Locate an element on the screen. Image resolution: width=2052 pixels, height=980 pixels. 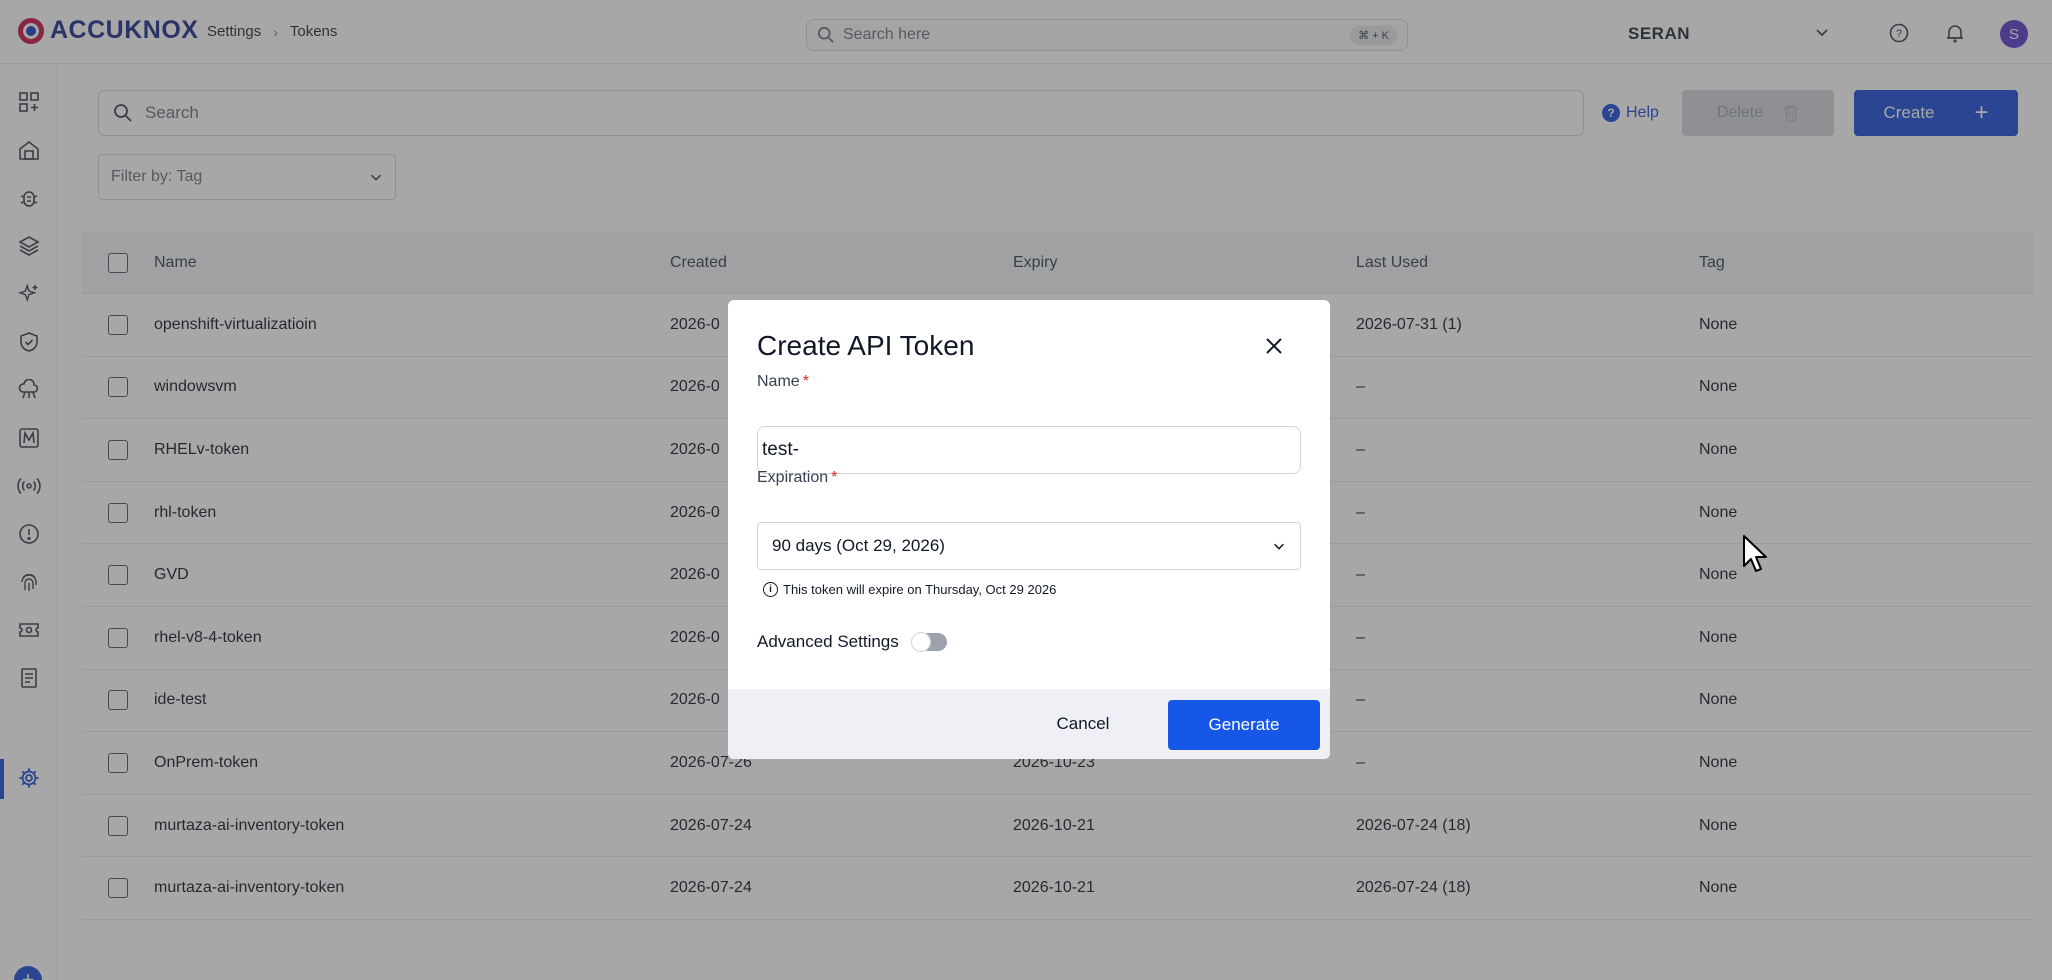
toggle-knob is located at coordinates (920, 642).